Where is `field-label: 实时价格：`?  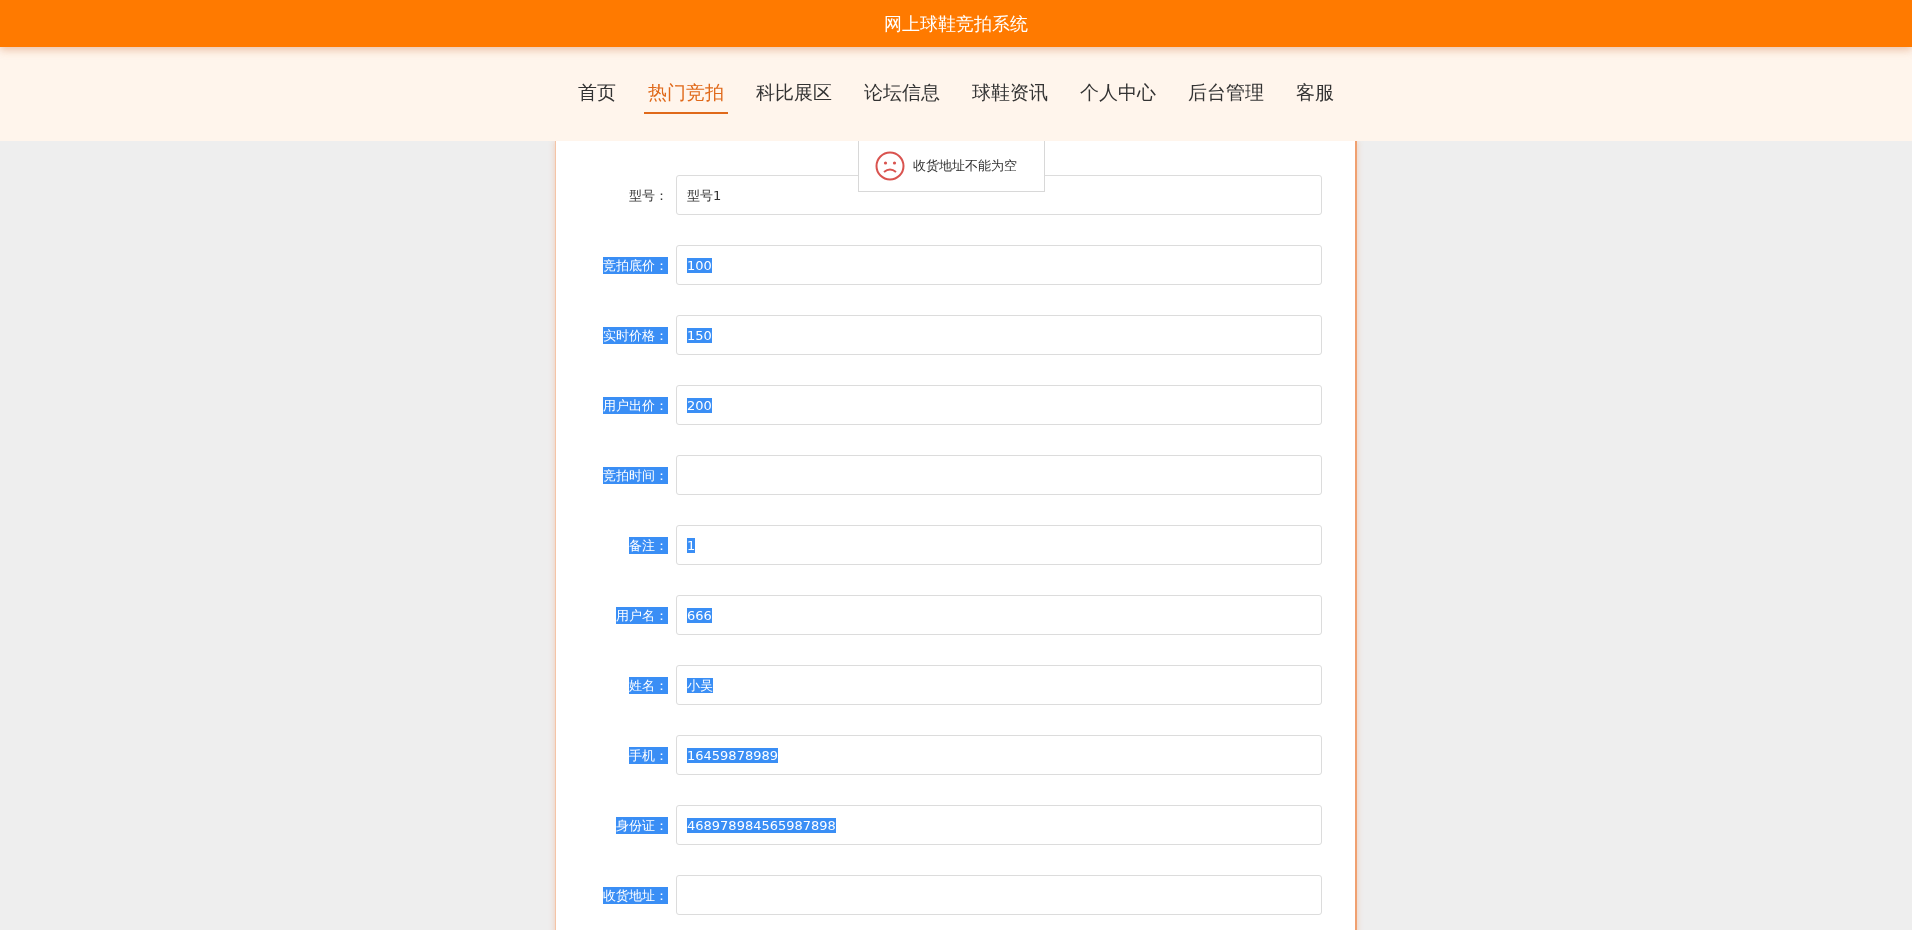
field-label: 实时价格： is located at coordinates (635, 335).